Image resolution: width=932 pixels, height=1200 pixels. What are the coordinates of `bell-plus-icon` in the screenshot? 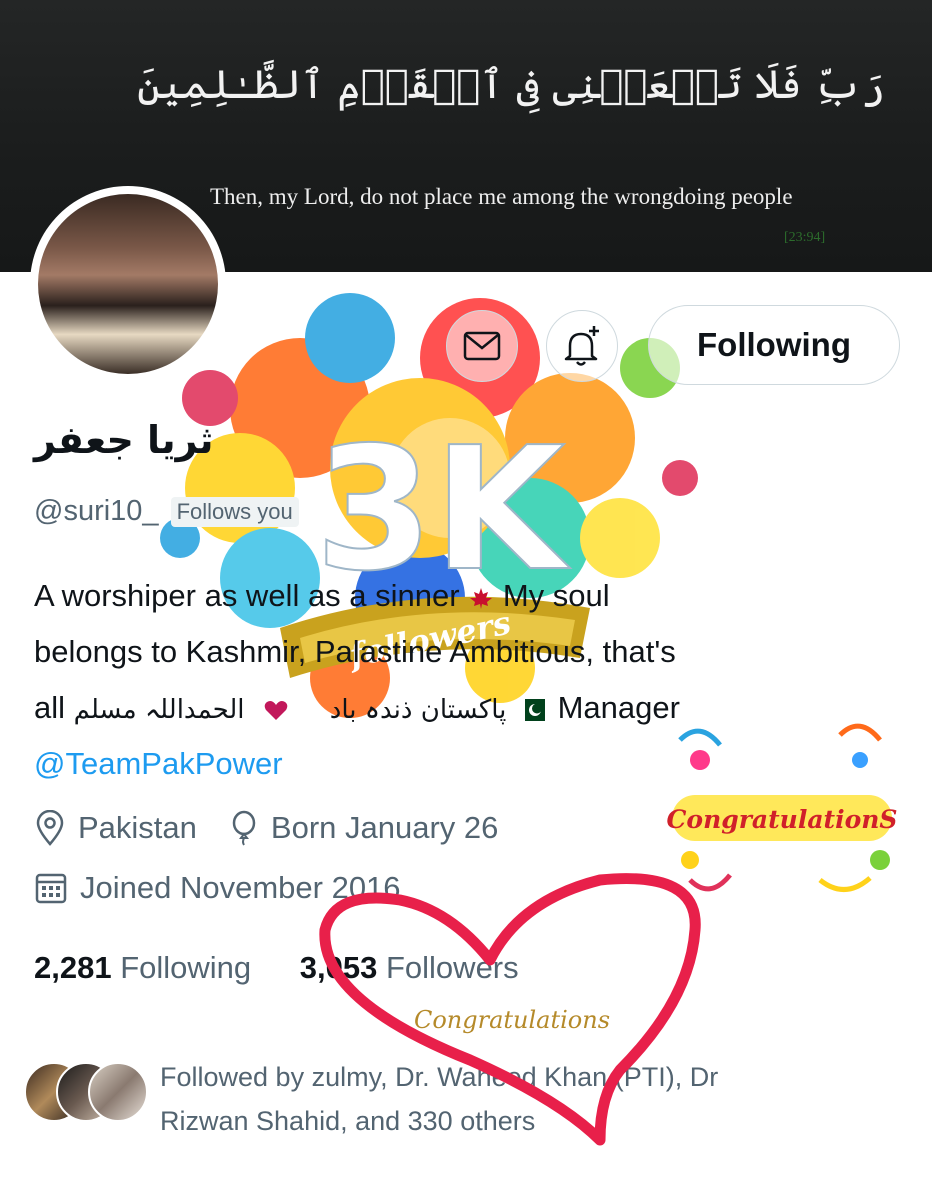 It's located at (581, 346).